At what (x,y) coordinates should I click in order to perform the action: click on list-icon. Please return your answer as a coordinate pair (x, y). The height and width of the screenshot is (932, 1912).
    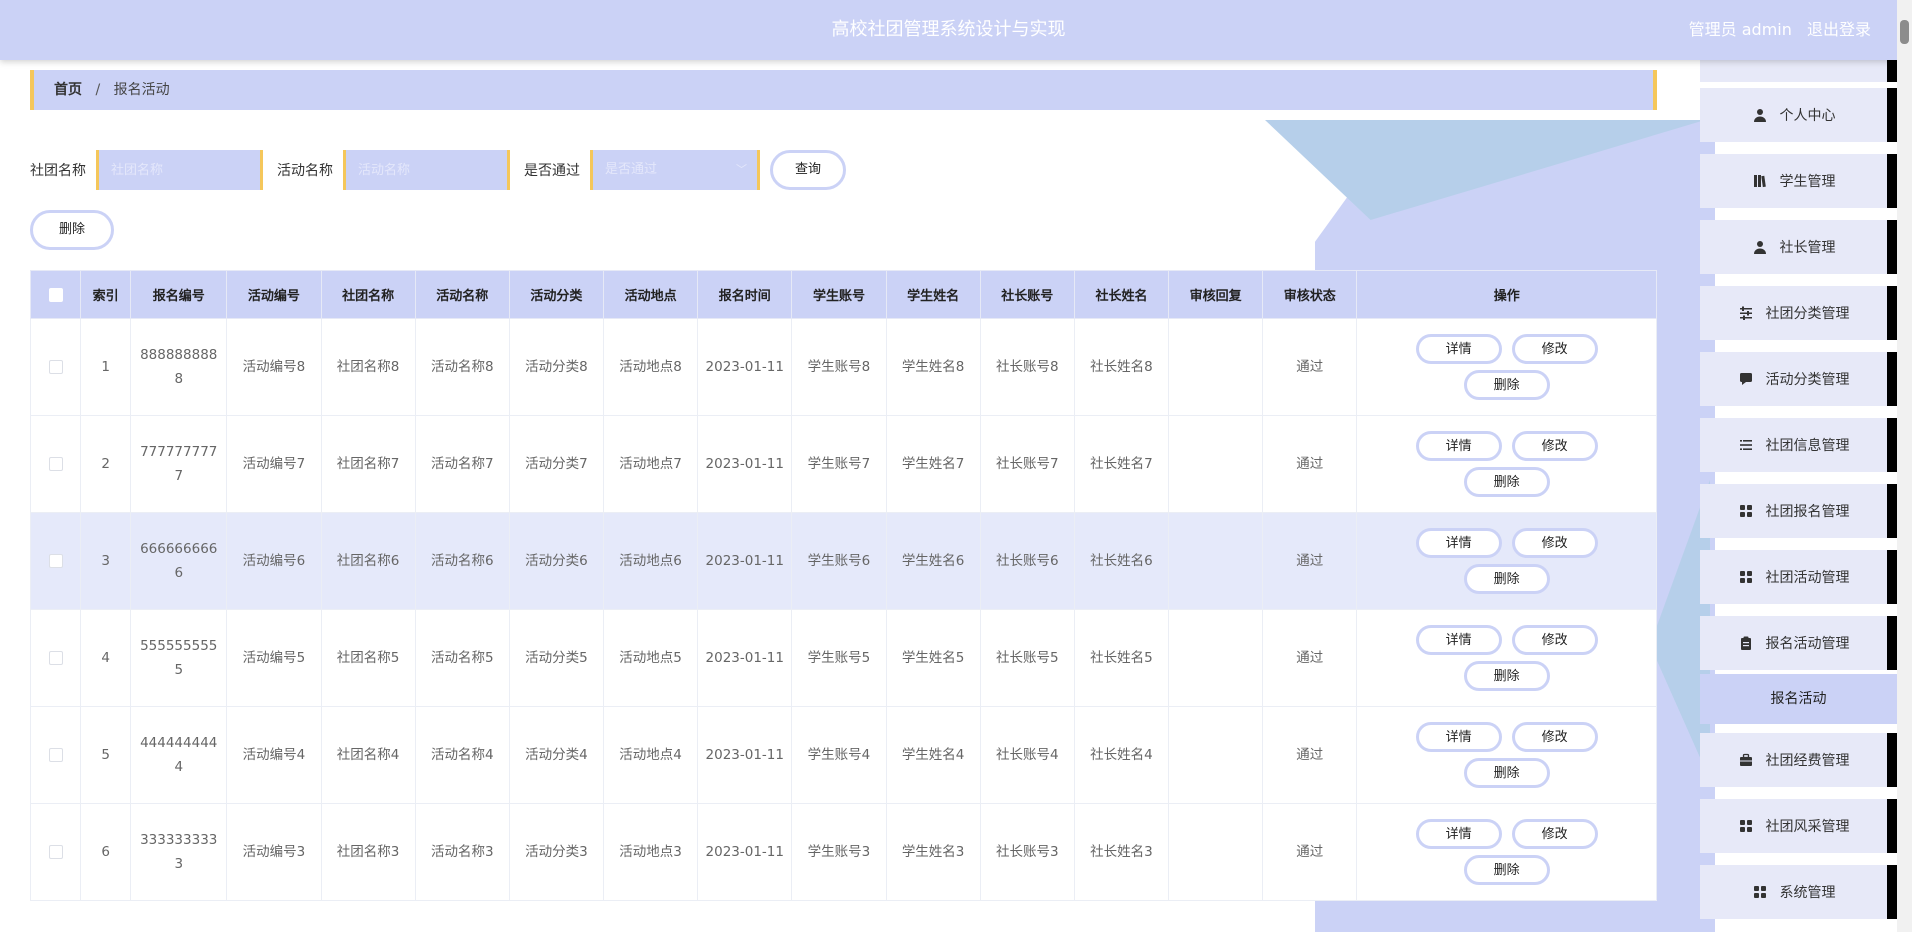
    Looking at the image, I should click on (1746, 445).